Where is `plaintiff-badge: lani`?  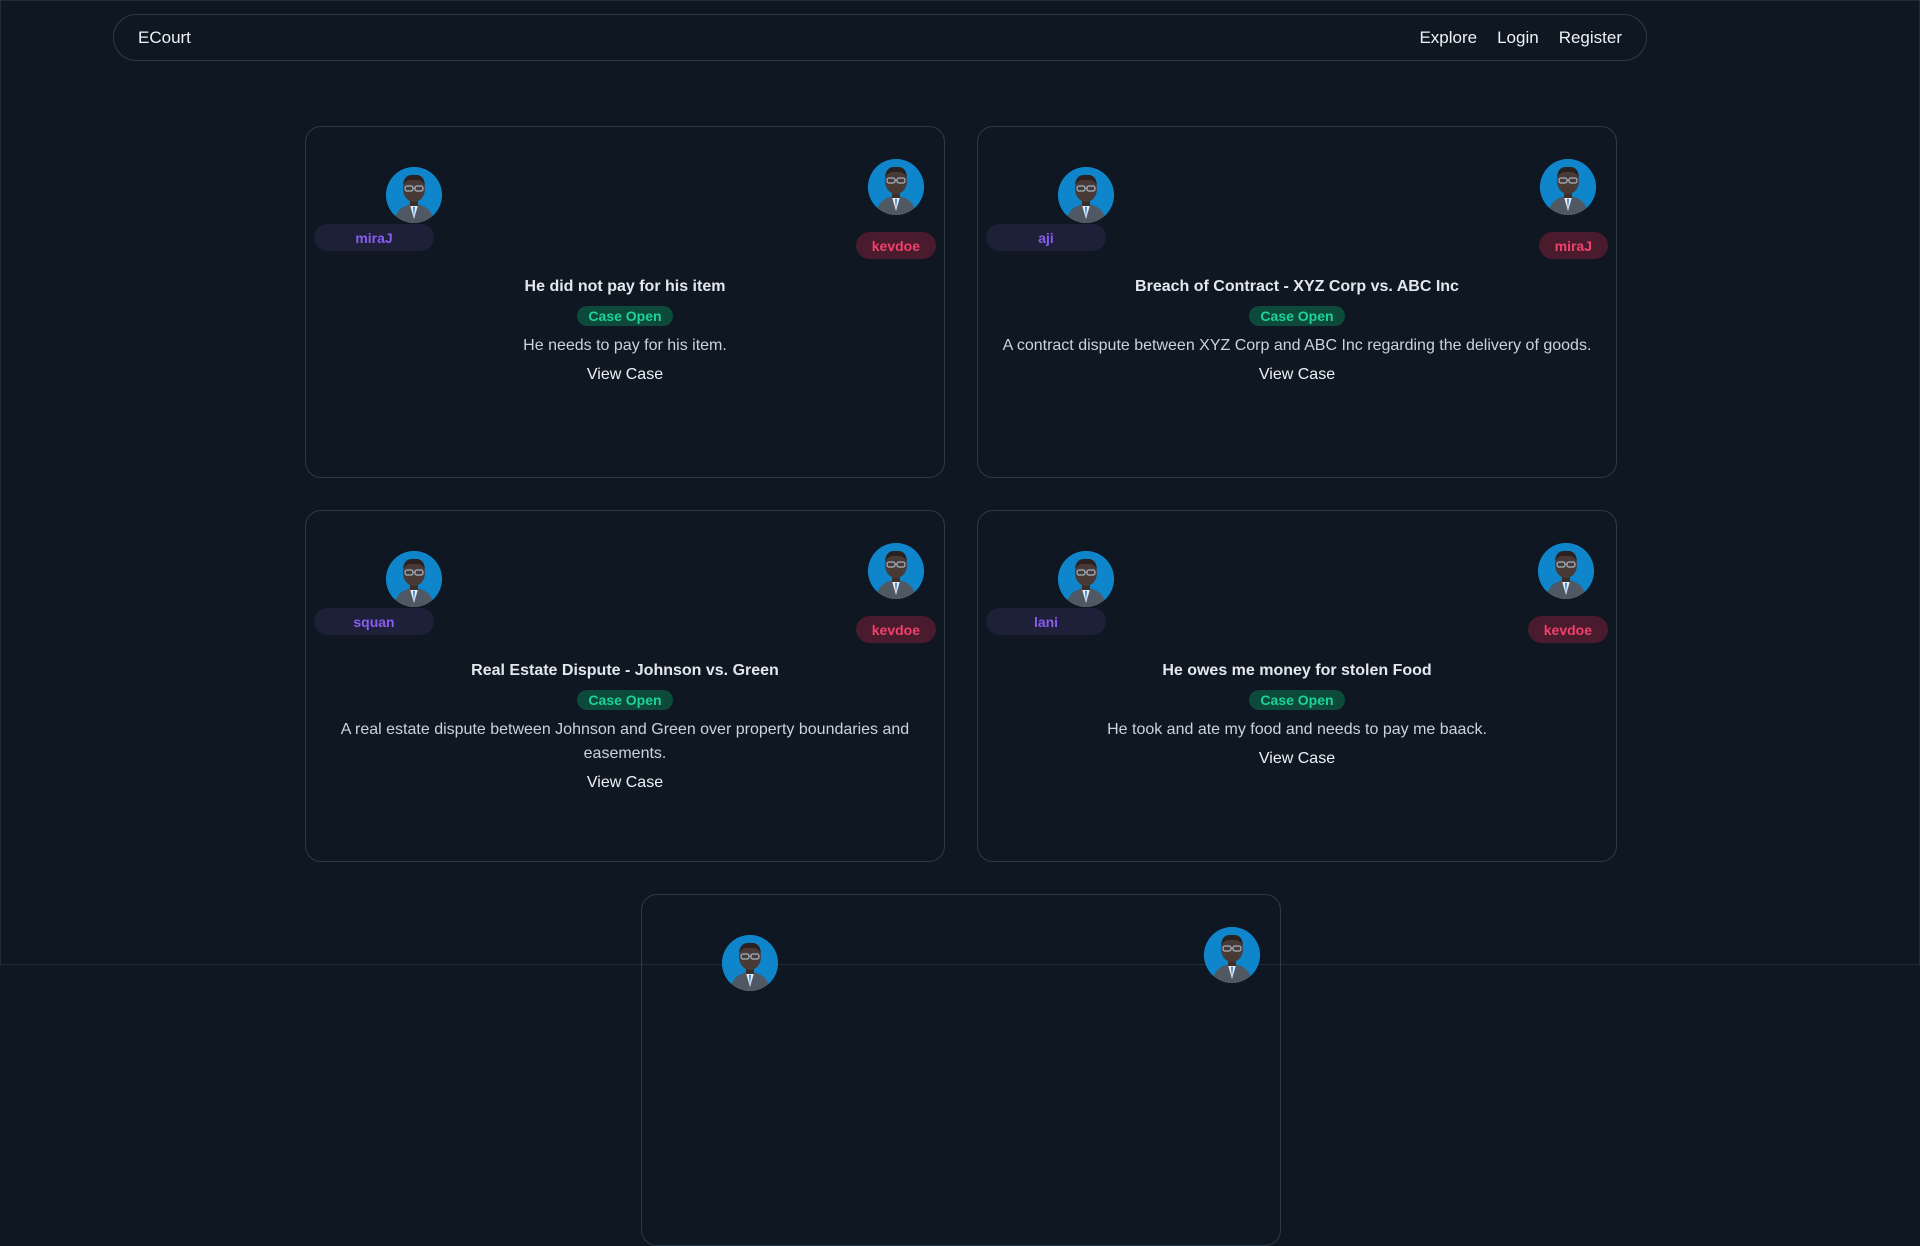
plaintiff-badge: lani is located at coordinates (1046, 621).